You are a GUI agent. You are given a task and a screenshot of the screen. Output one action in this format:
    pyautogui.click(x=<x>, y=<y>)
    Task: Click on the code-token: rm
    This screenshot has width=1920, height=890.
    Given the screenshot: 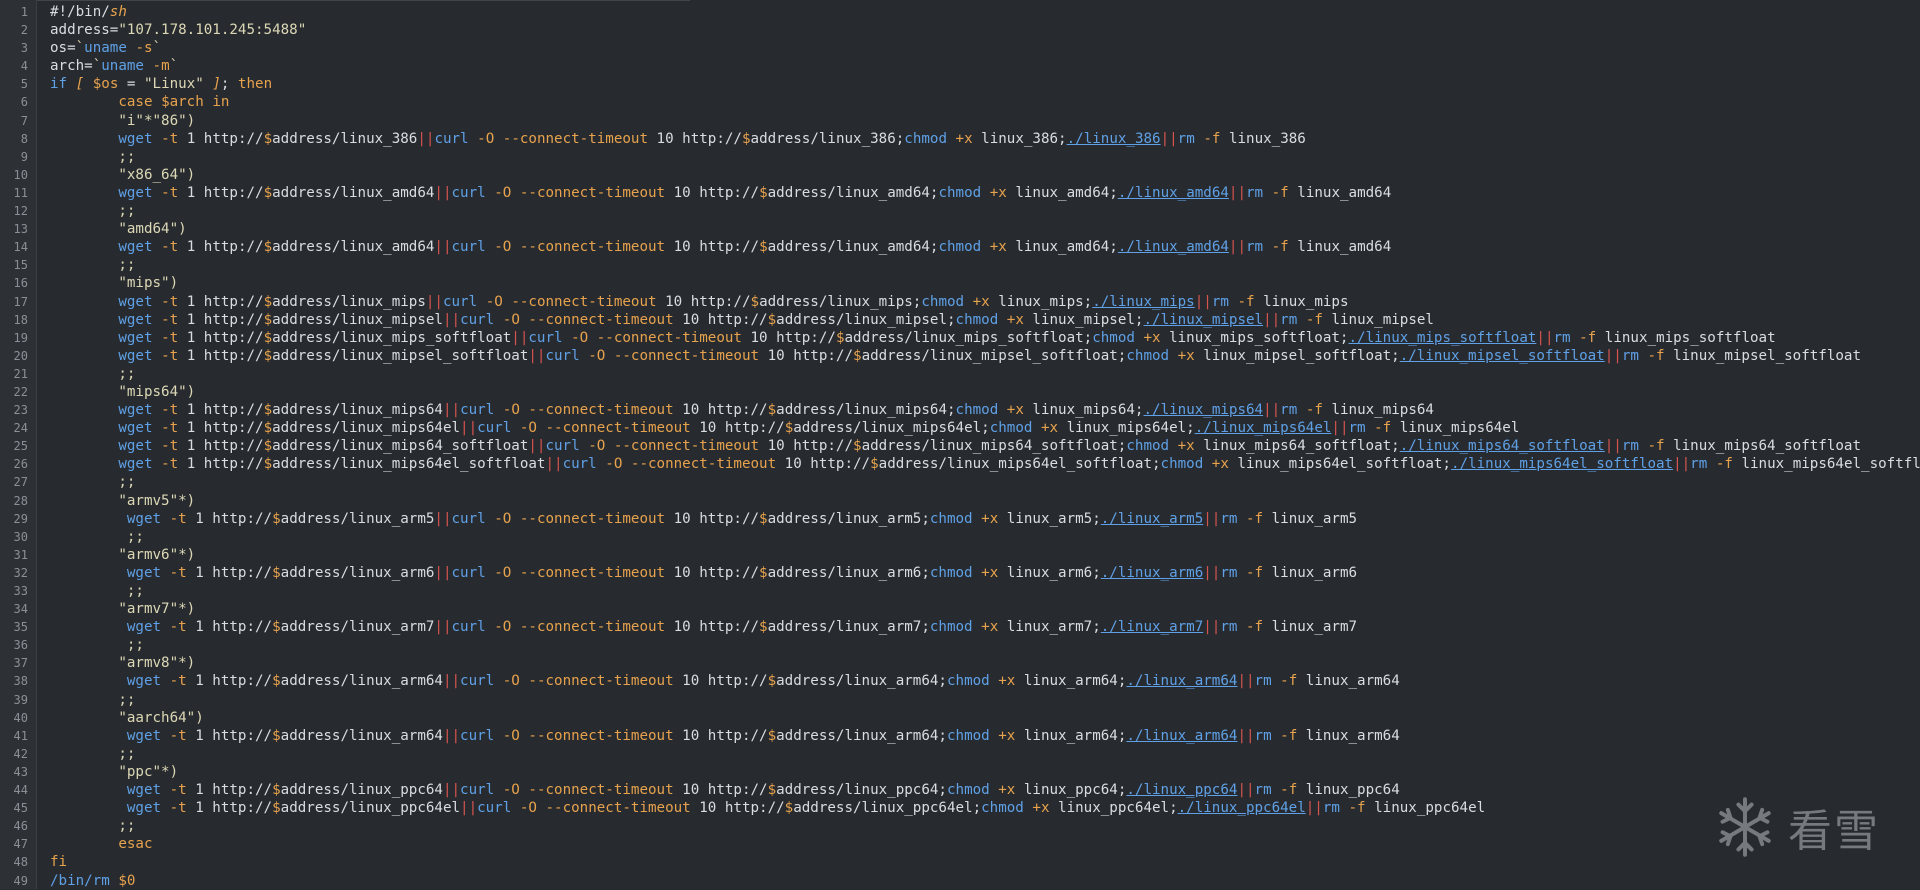 What is the action you would take?
    pyautogui.click(x=1263, y=735)
    